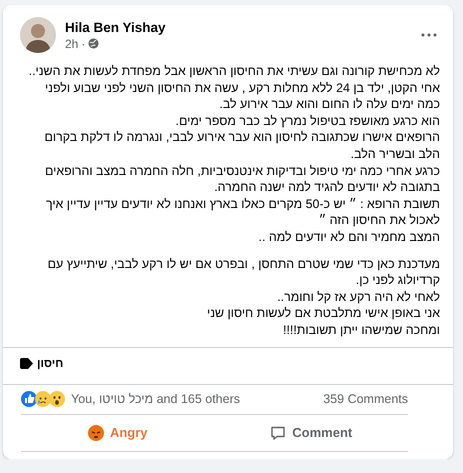 The width and height of the screenshot is (463, 473). Describe the element at coordinates (429, 35) in the screenshot. I see `more-options-icon` at that location.